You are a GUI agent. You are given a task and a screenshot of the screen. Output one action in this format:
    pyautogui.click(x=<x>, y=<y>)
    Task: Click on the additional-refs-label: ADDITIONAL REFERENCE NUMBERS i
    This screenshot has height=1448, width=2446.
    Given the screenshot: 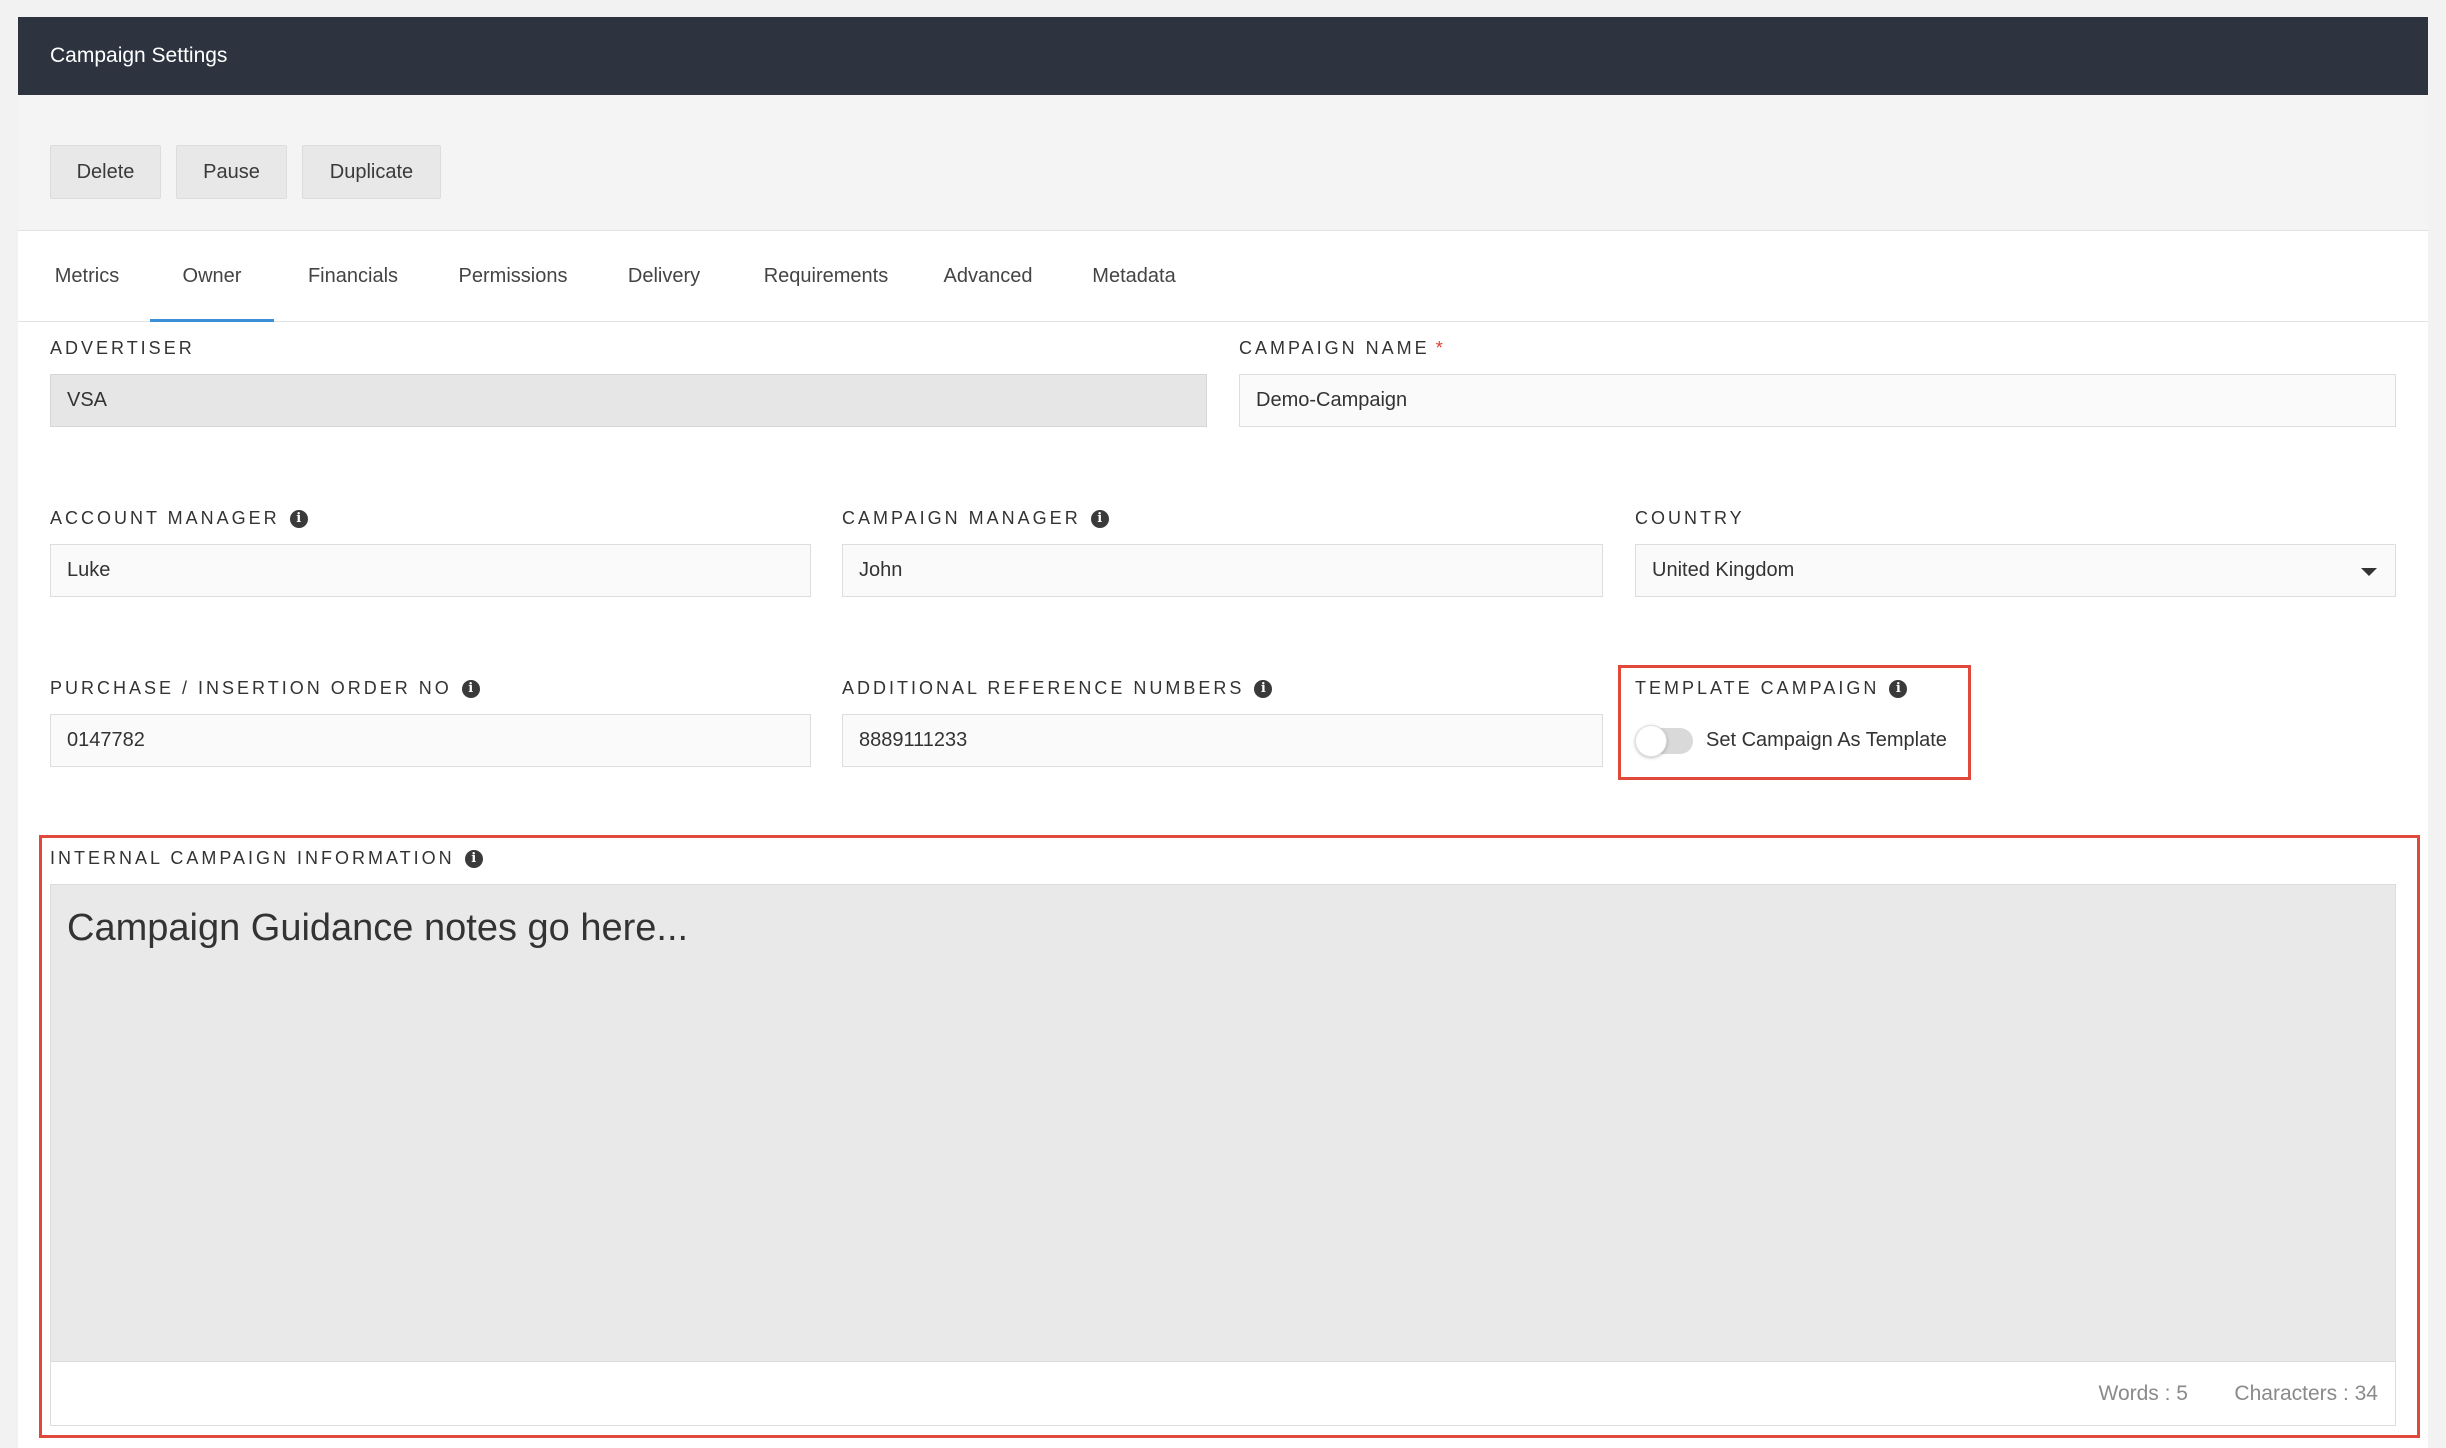 What is the action you would take?
    pyautogui.click(x=1057, y=688)
    